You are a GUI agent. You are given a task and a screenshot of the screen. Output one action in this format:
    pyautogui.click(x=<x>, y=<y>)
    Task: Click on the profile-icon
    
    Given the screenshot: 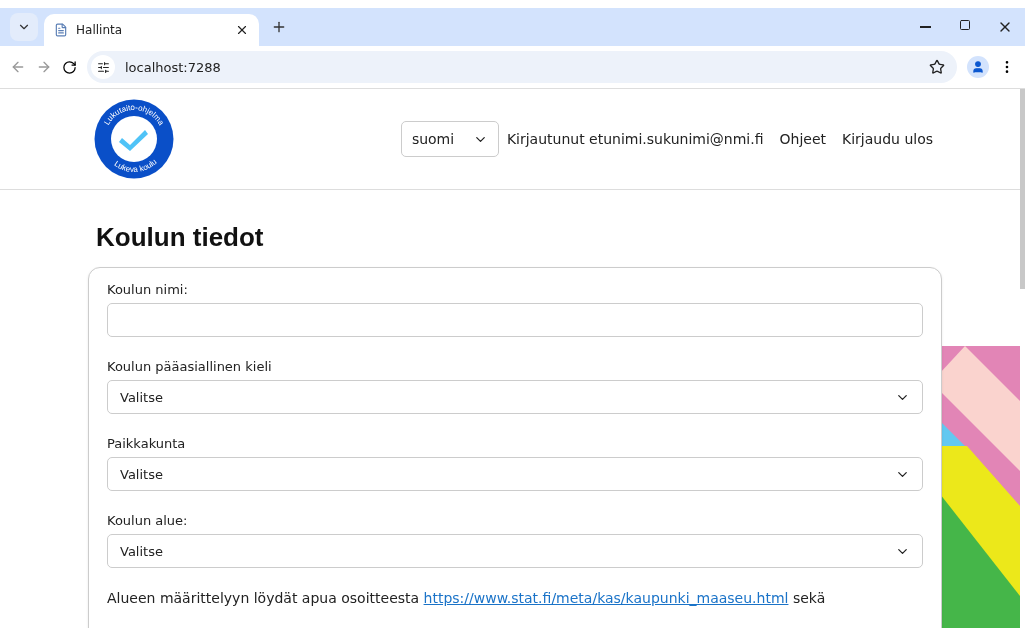 What is the action you would take?
    pyautogui.click(x=978, y=67)
    